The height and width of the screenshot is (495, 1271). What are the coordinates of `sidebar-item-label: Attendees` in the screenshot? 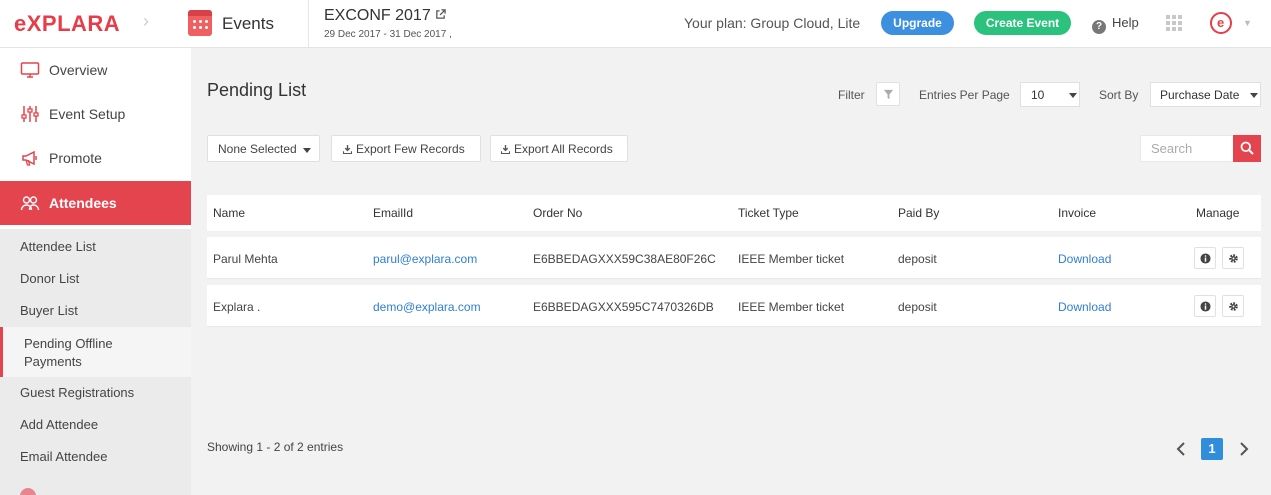 It's located at (83, 203).